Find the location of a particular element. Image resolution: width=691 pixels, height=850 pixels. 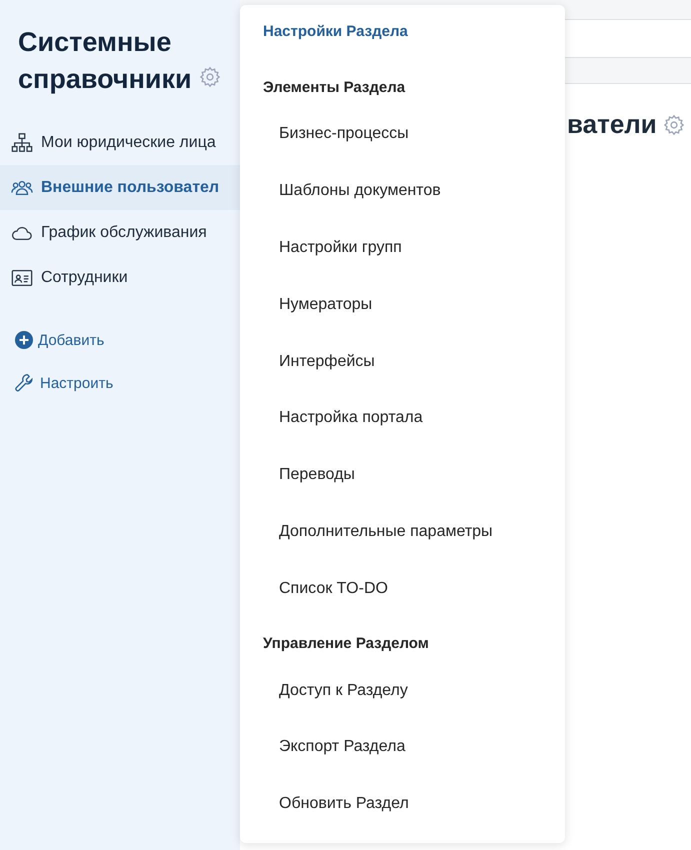

menu-title: Настройки Раздела is located at coordinates (324, 42).